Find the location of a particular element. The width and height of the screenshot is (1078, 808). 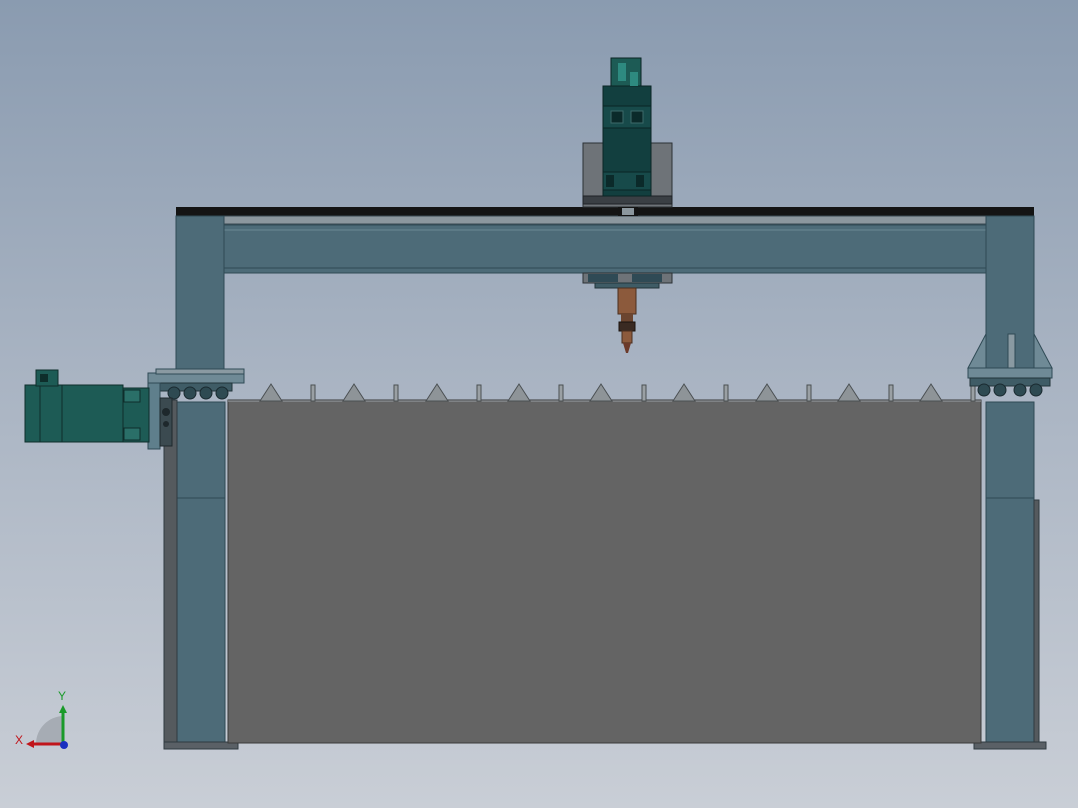

z-axis-dot is located at coordinates (64, 745).